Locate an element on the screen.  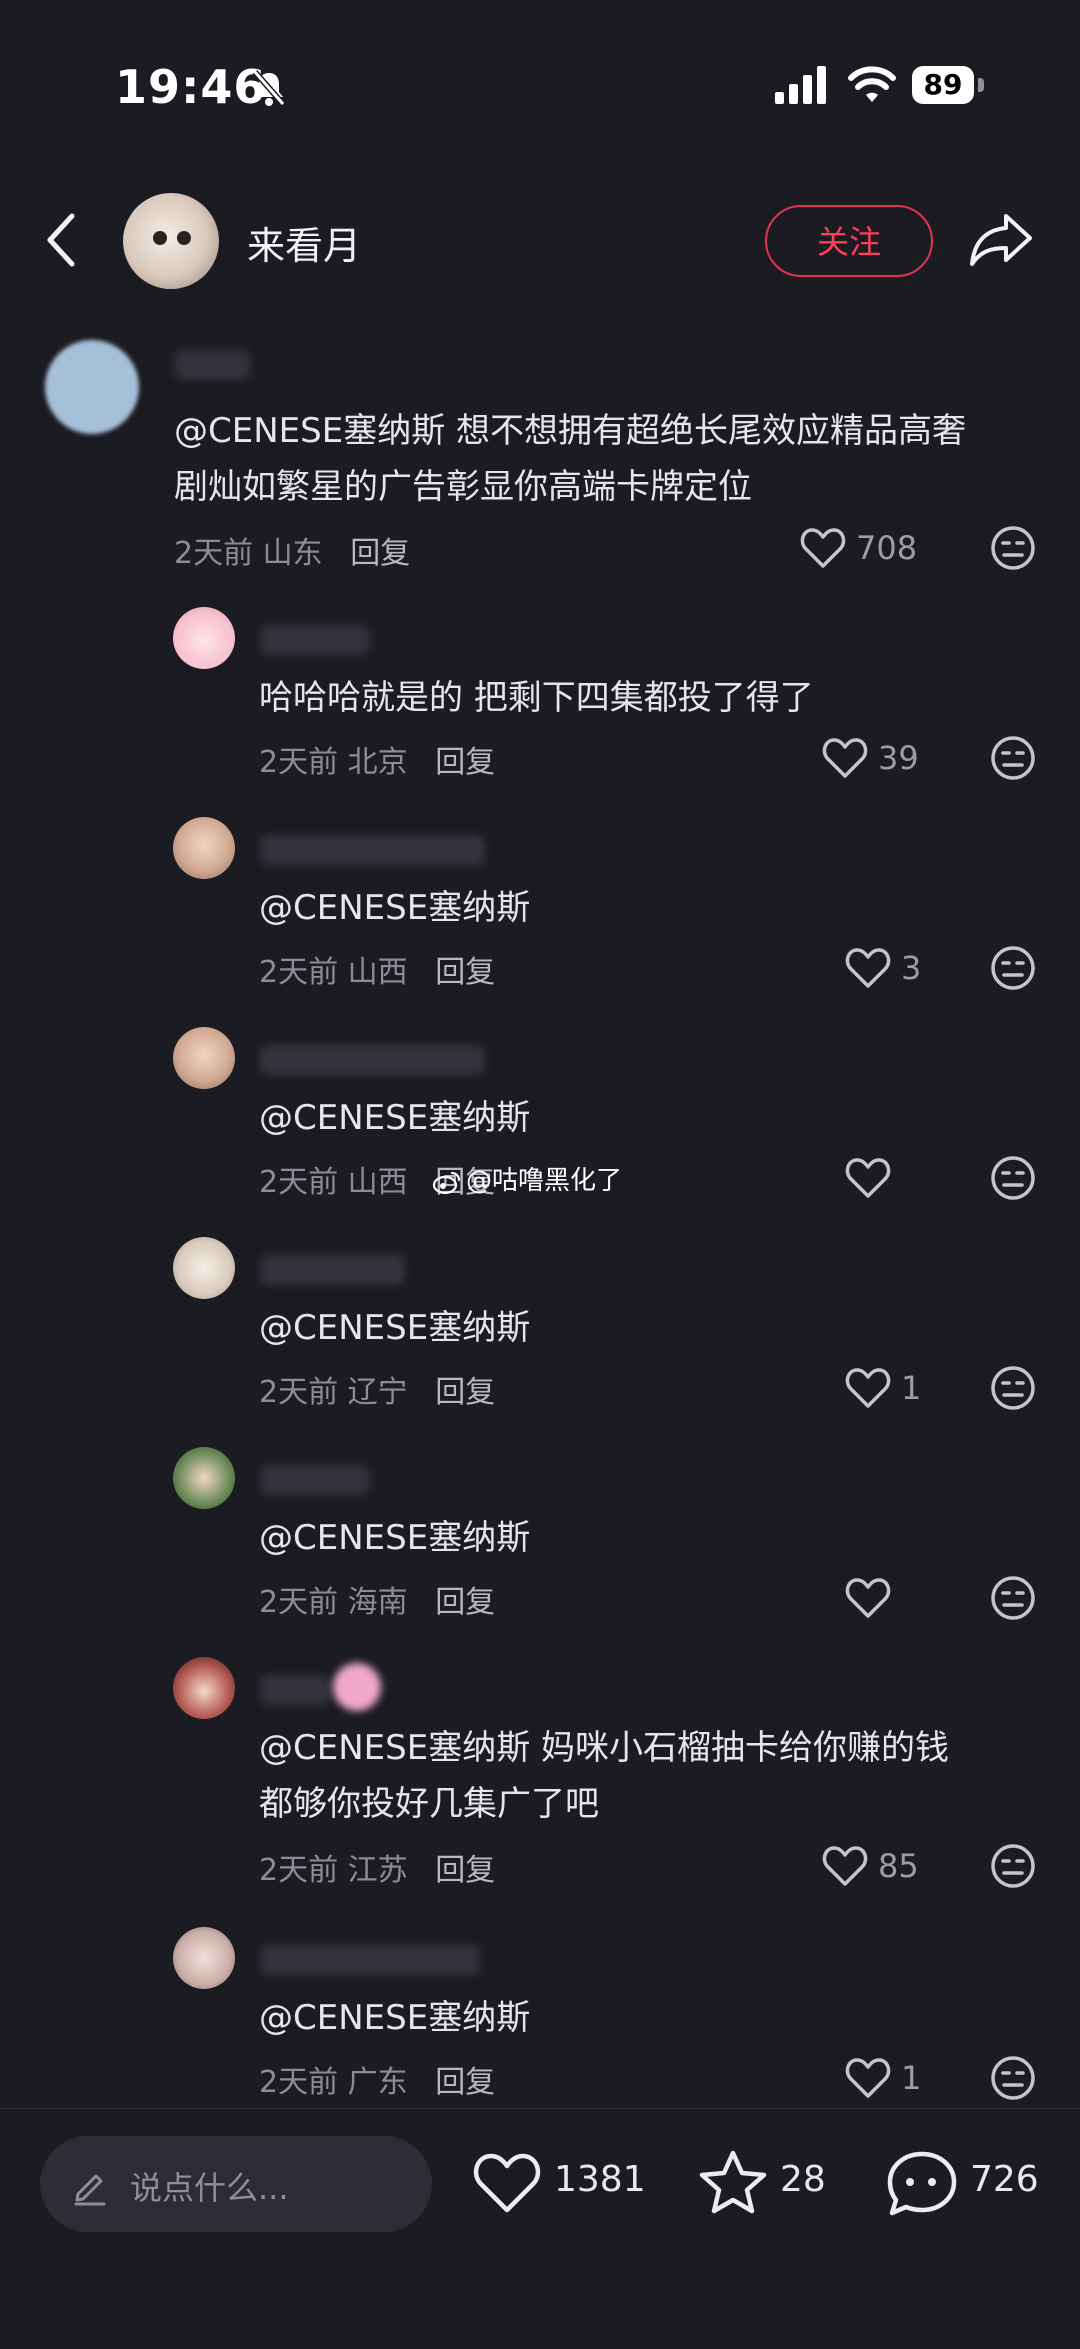
star-icon is located at coordinates (733, 2182).